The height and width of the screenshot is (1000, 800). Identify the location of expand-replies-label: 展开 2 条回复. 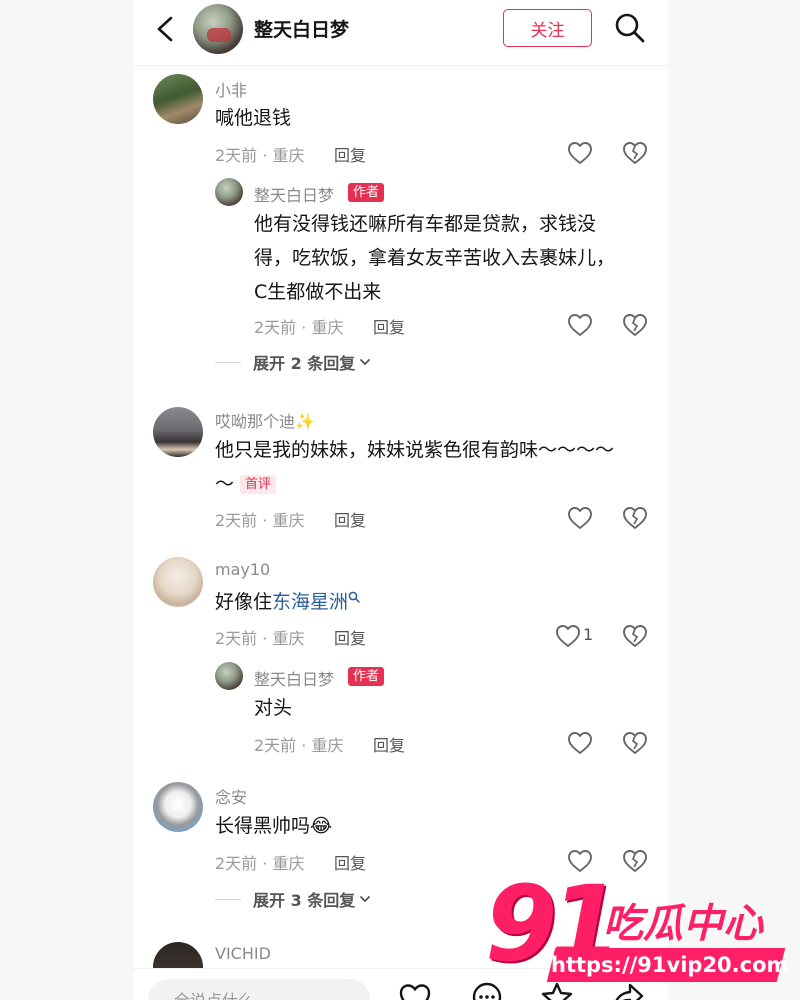
(304, 363).